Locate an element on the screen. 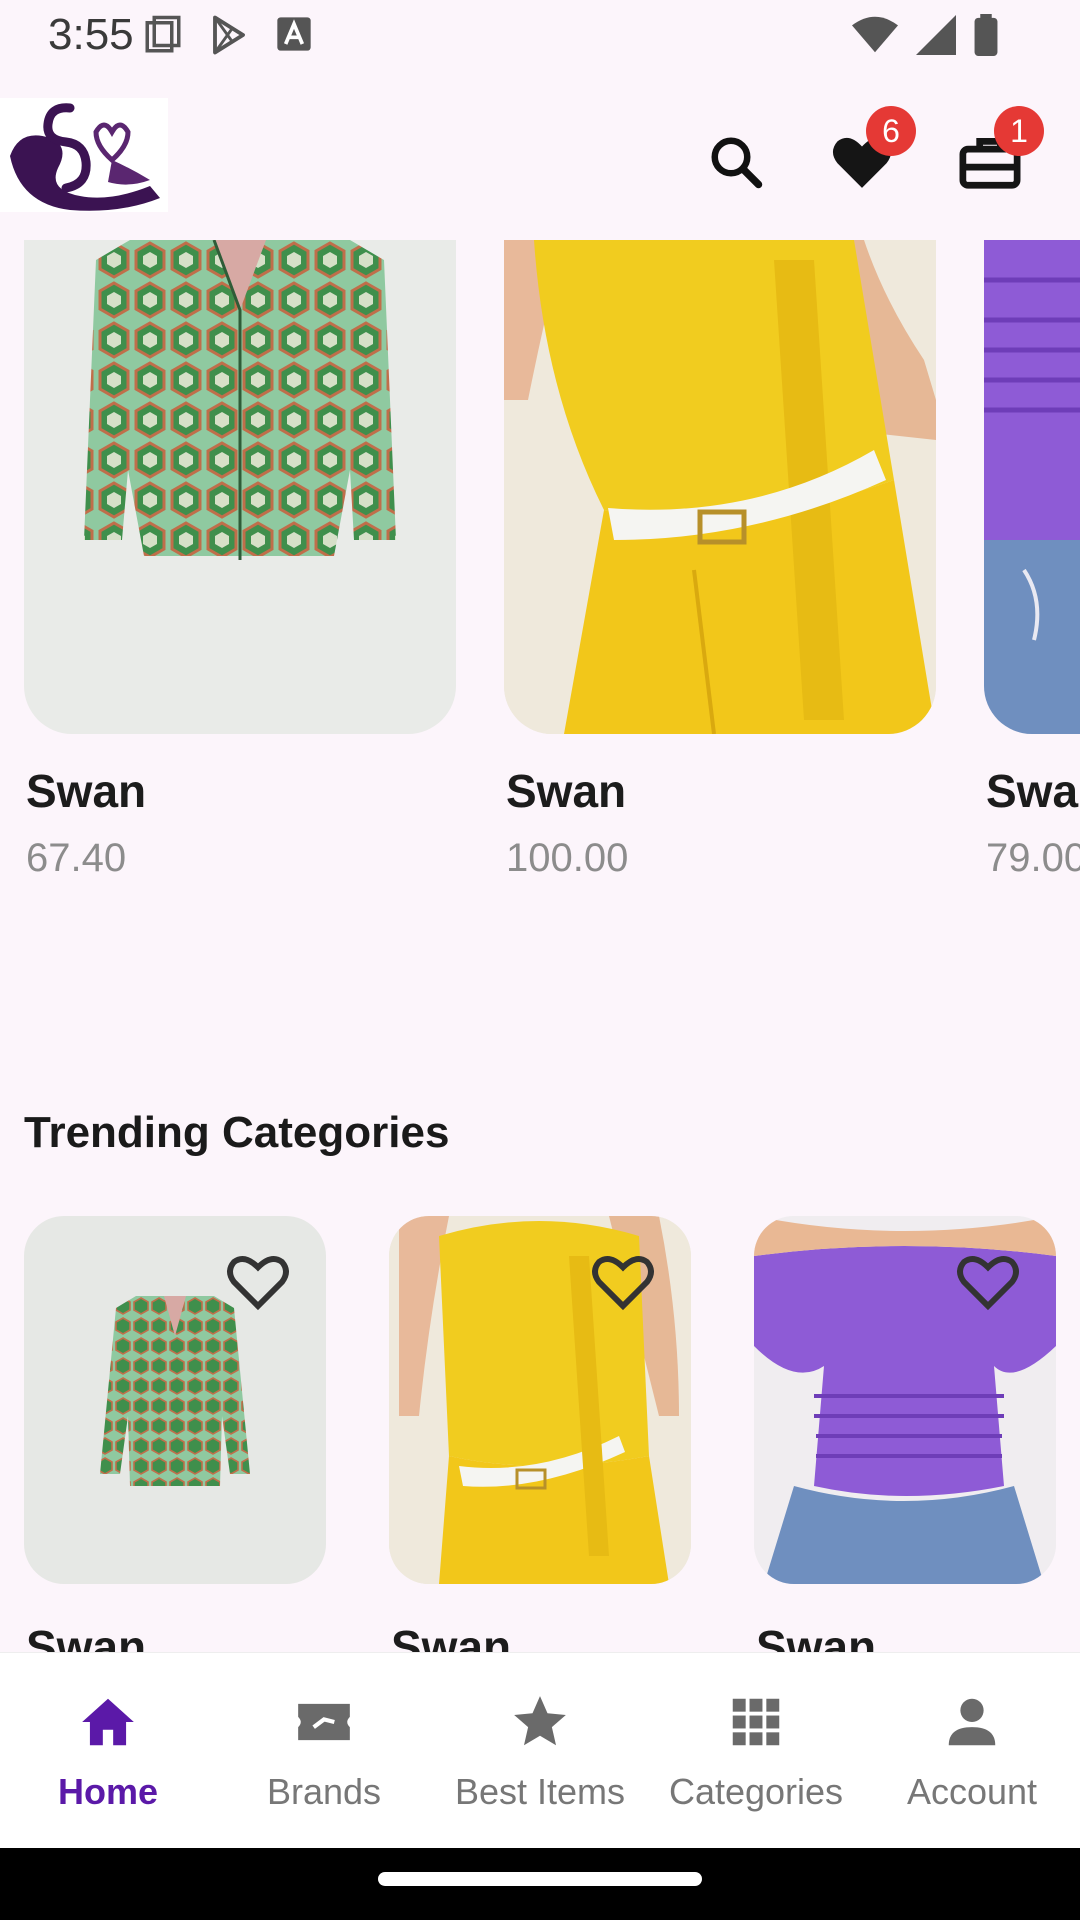 This screenshot has height=1920, width=1080. wishlist-button: 6 is located at coordinates (869, 154).